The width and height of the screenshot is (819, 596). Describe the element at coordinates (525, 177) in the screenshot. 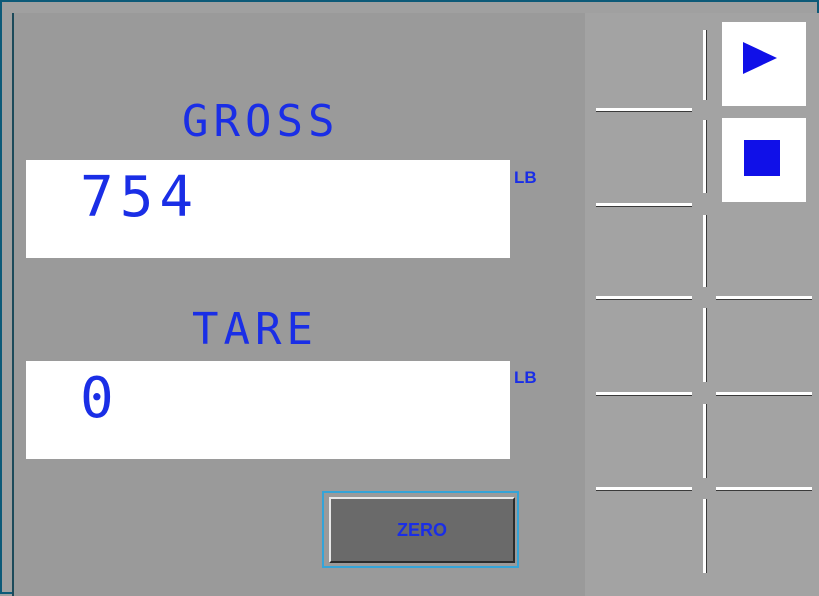

I see `gross-unit: LB` at that location.